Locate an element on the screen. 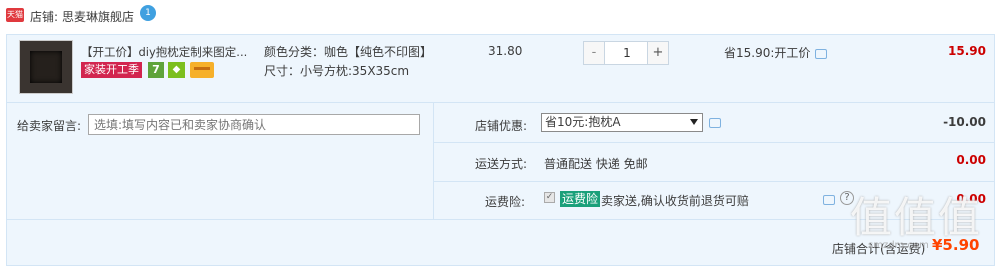 The image size is (995, 266). quantity-stepper: - 1 + is located at coordinates (626, 53).